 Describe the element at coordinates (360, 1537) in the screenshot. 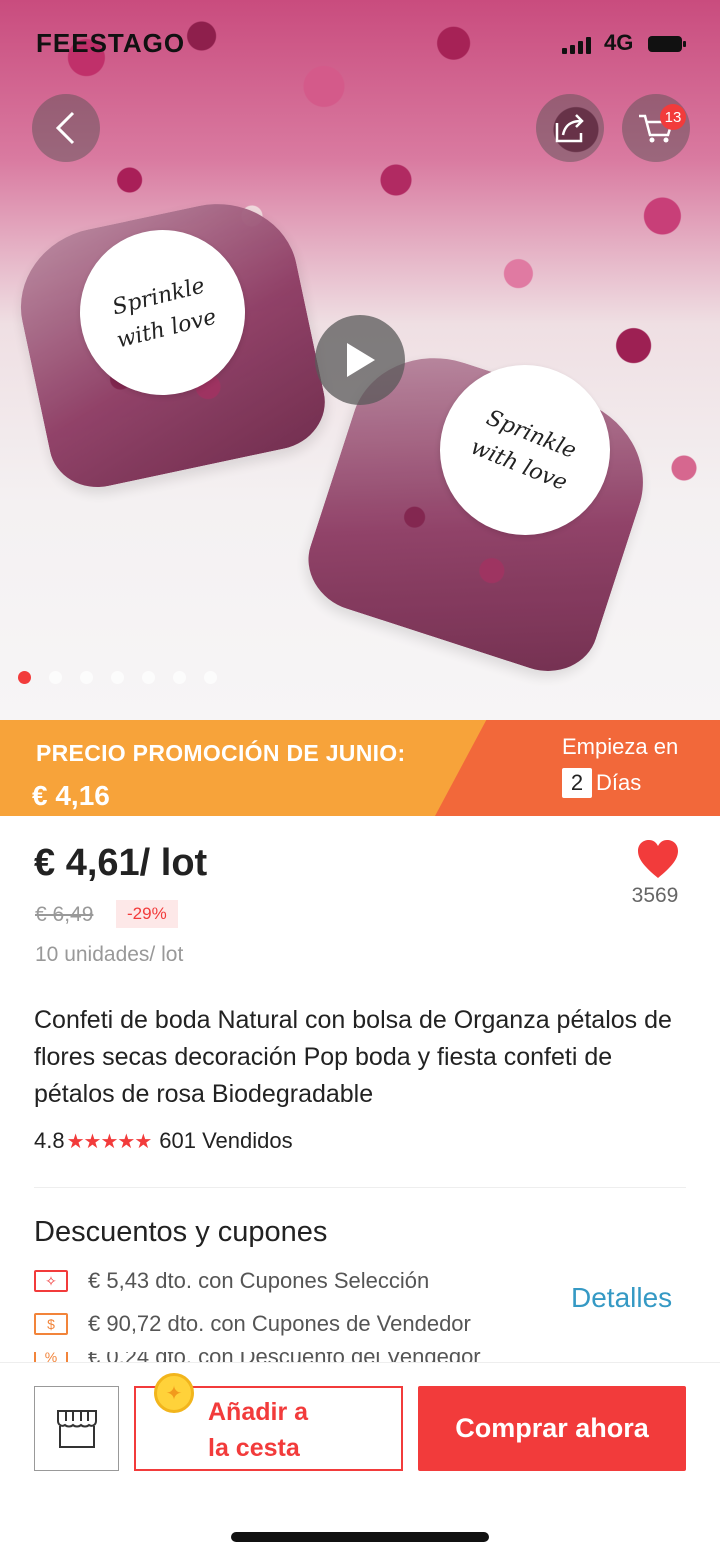

I see `home-indicator` at that location.